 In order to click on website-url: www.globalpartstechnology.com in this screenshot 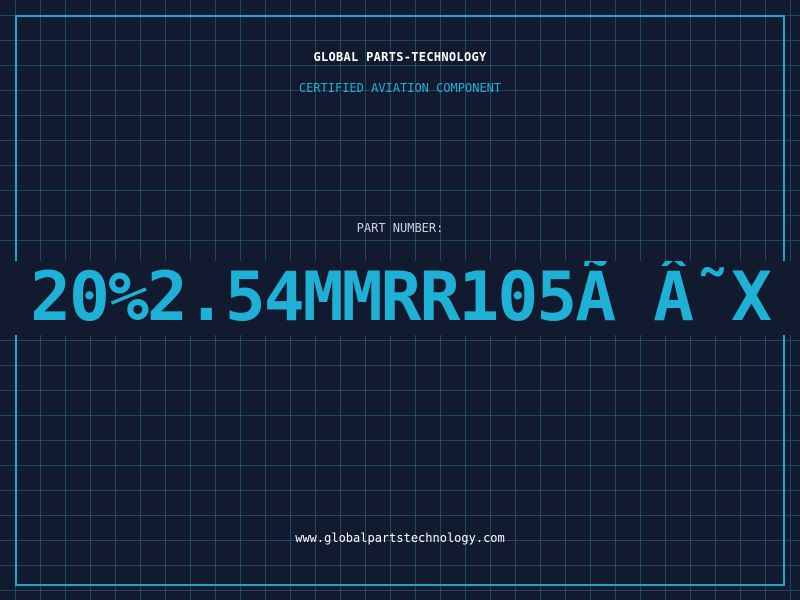, I will do `click(400, 538)`.